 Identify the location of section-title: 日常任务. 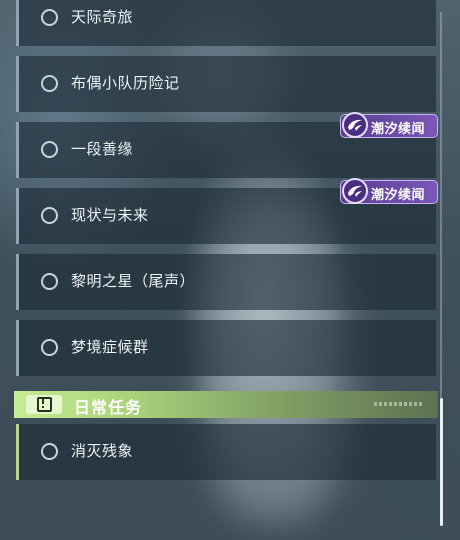
(108, 407).